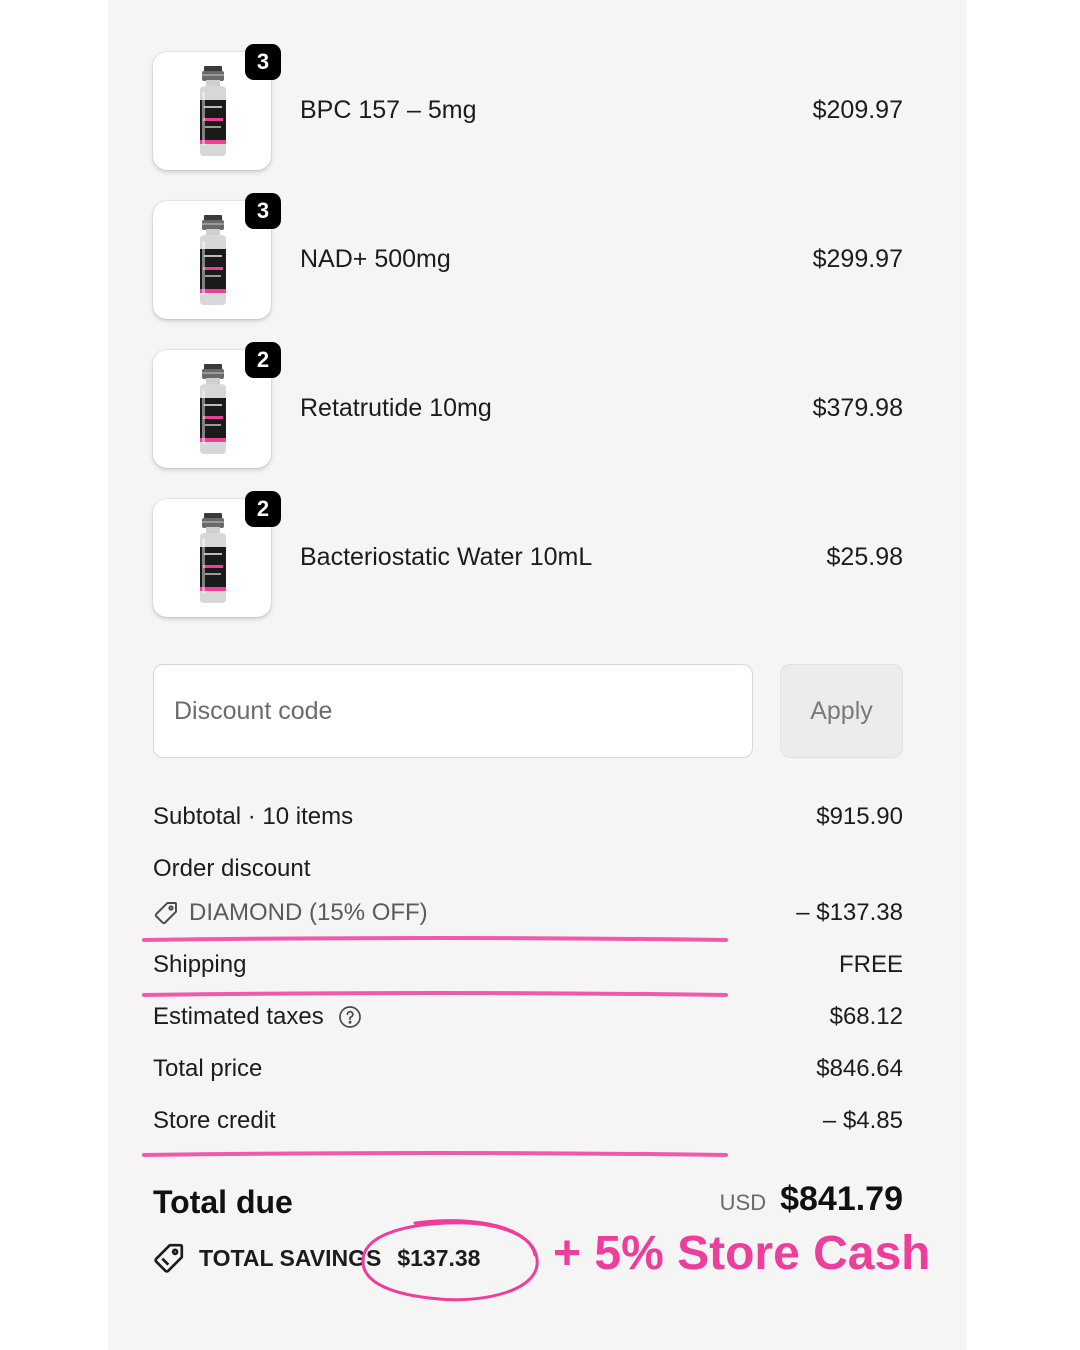 The width and height of the screenshot is (1080, 1350). Describe the element at coordinates (849, 912) in the screenshot. I see `discount-value: – $137.38` at that location.